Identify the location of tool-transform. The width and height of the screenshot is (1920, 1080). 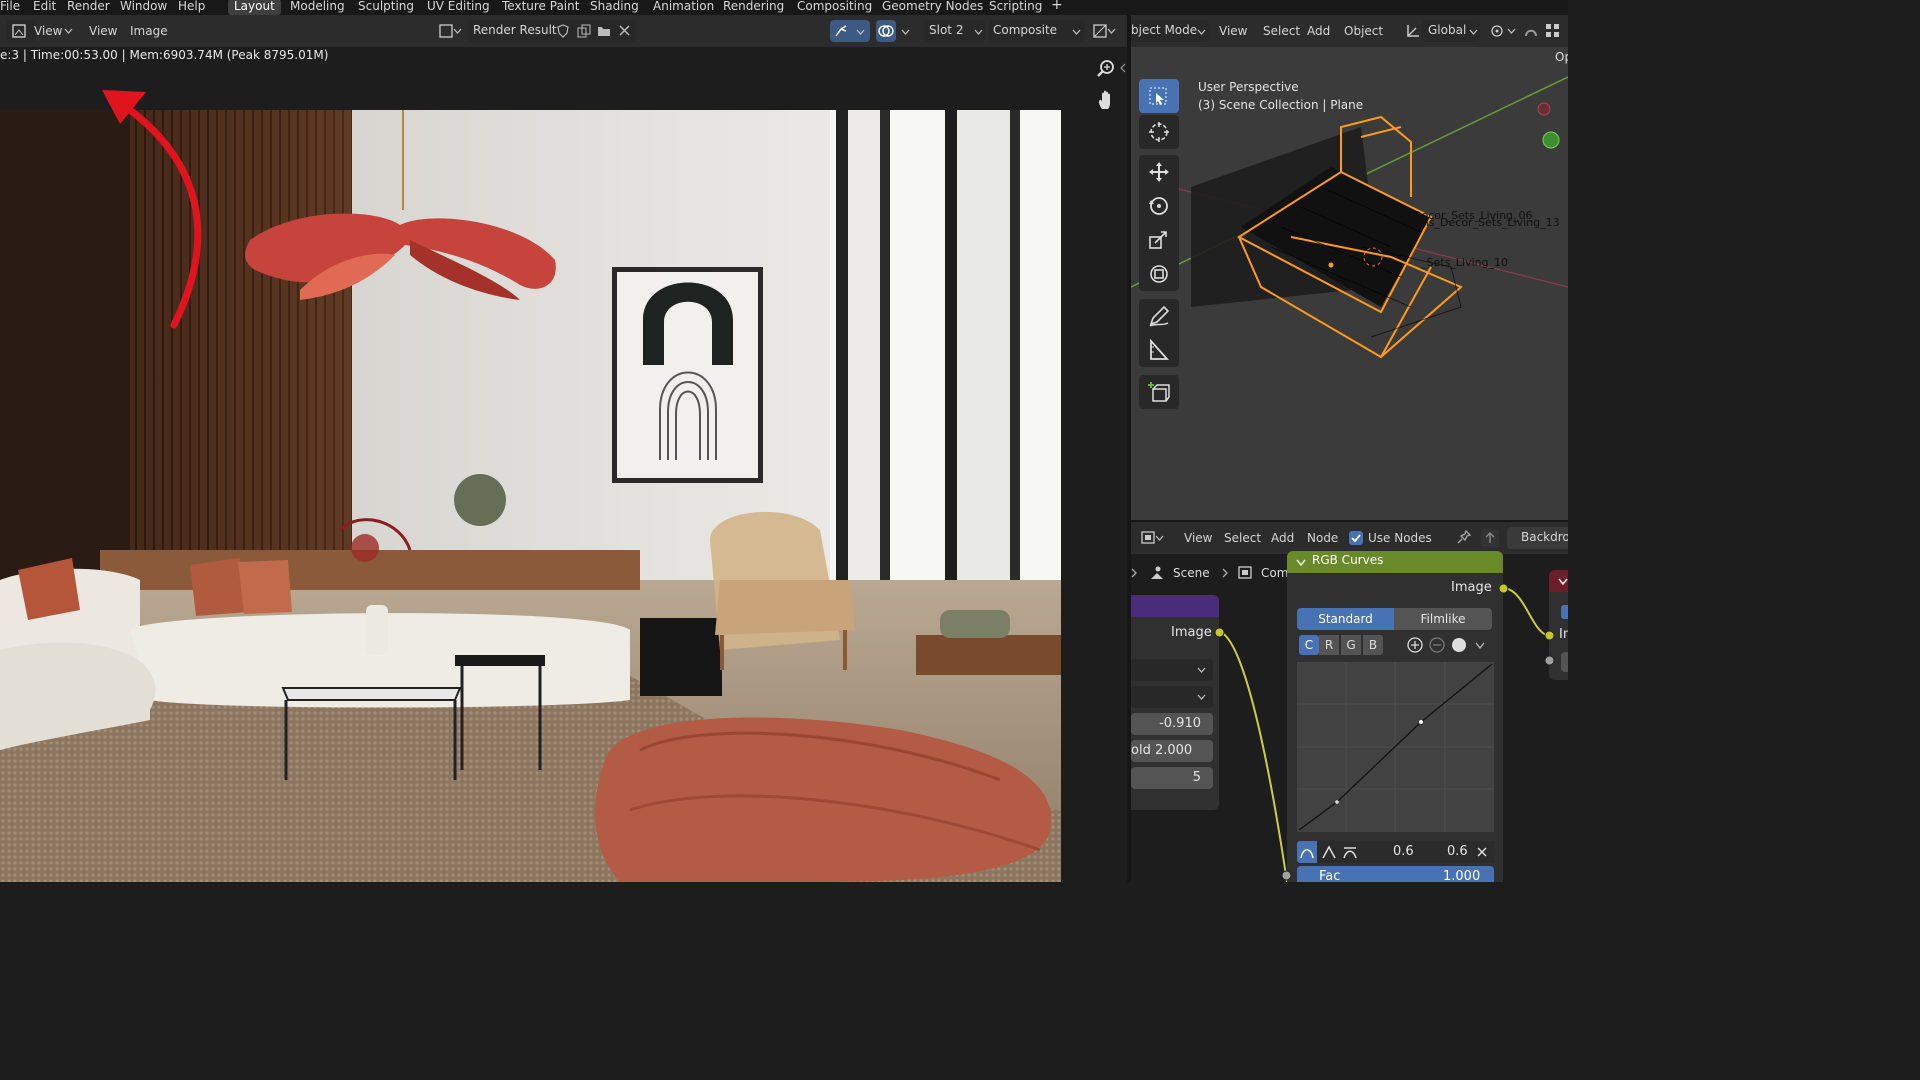
(1159, 274).